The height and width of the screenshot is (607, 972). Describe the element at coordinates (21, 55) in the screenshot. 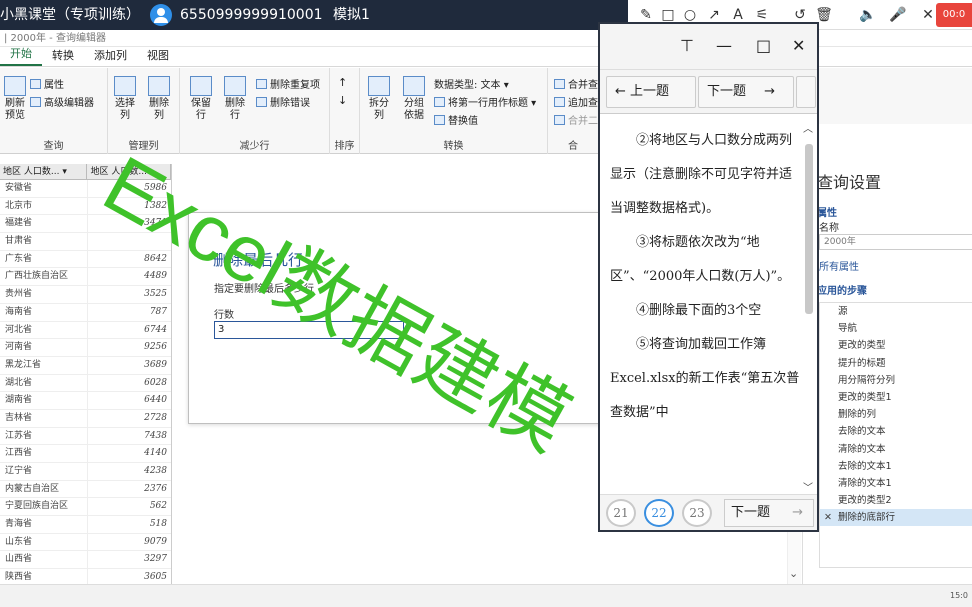

I see `tab-home: 开始` at that location.